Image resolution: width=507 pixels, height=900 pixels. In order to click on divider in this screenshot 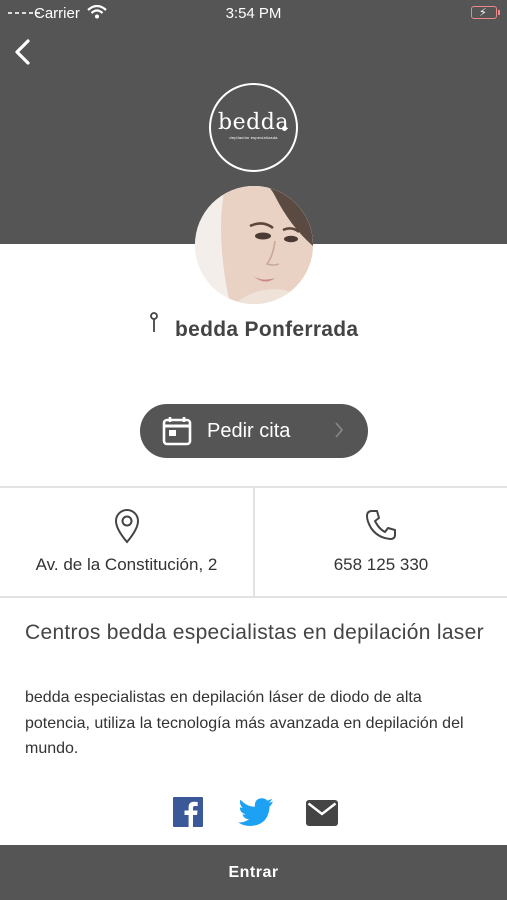, I will do `click(253, 597)`.